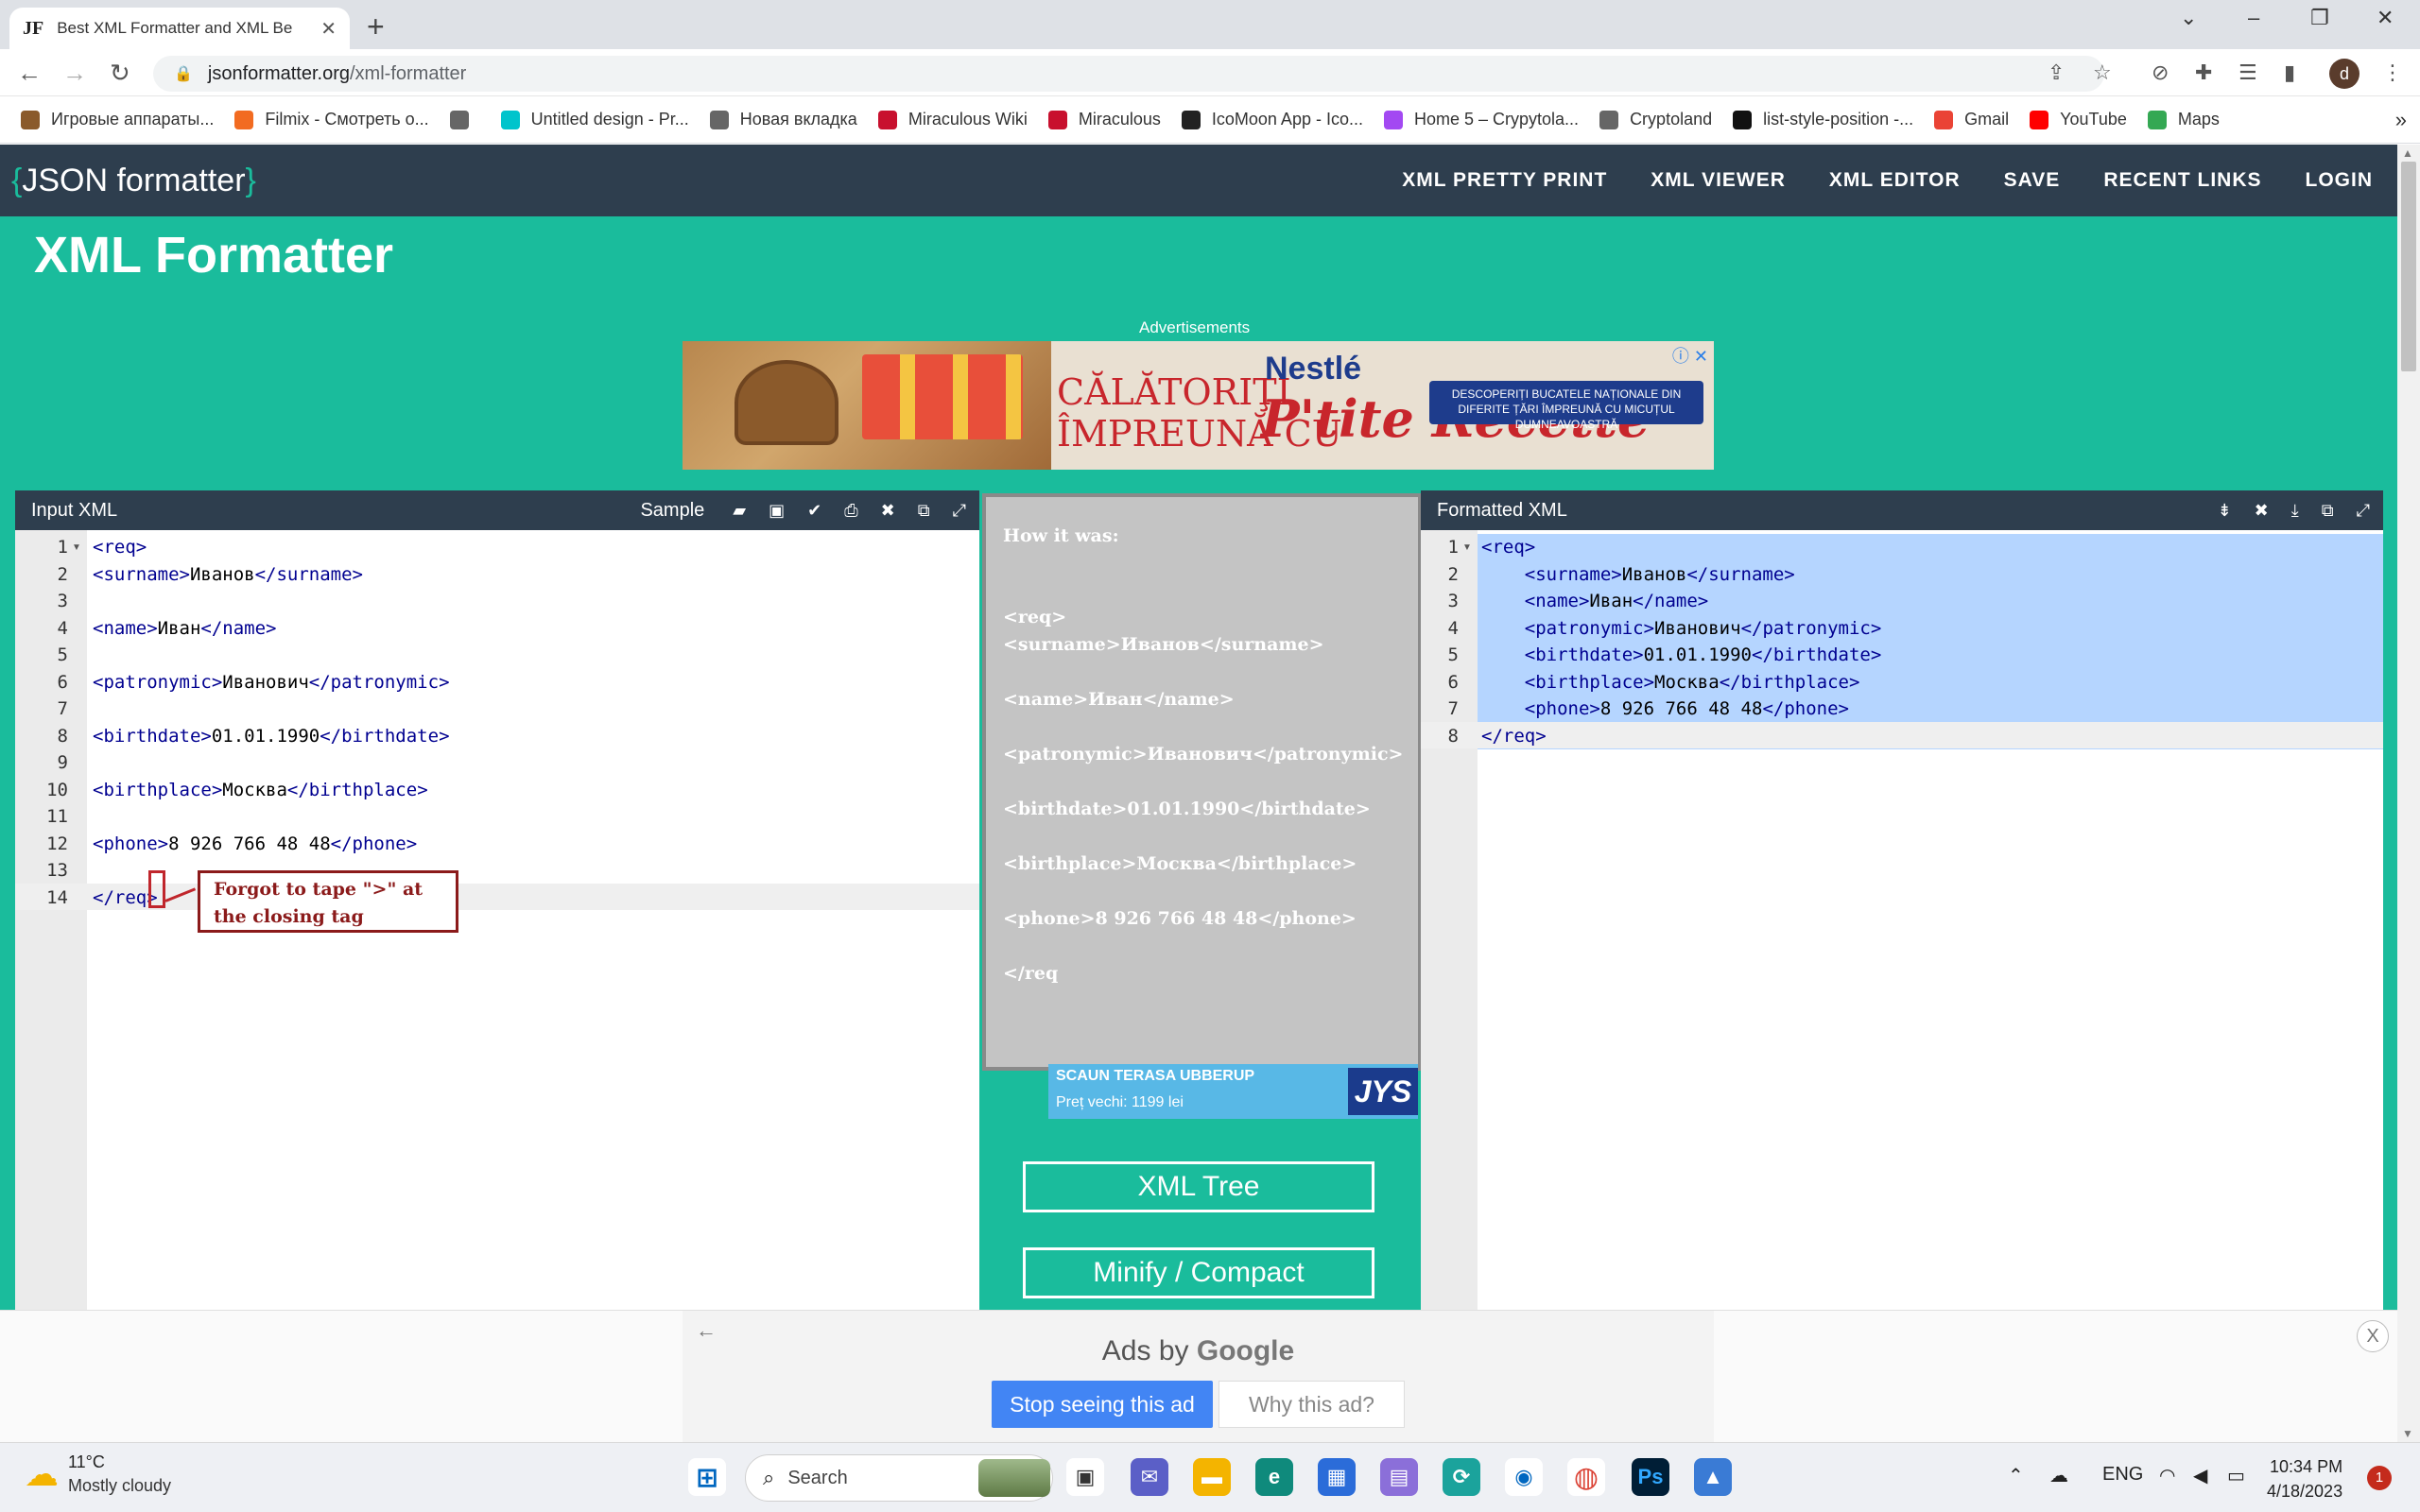 This screenshot has height=1512, width=2420. Describe the element at coordinates (1651, 1477) in the screenshot. I see `photoshop-icon: Ps` at that location.